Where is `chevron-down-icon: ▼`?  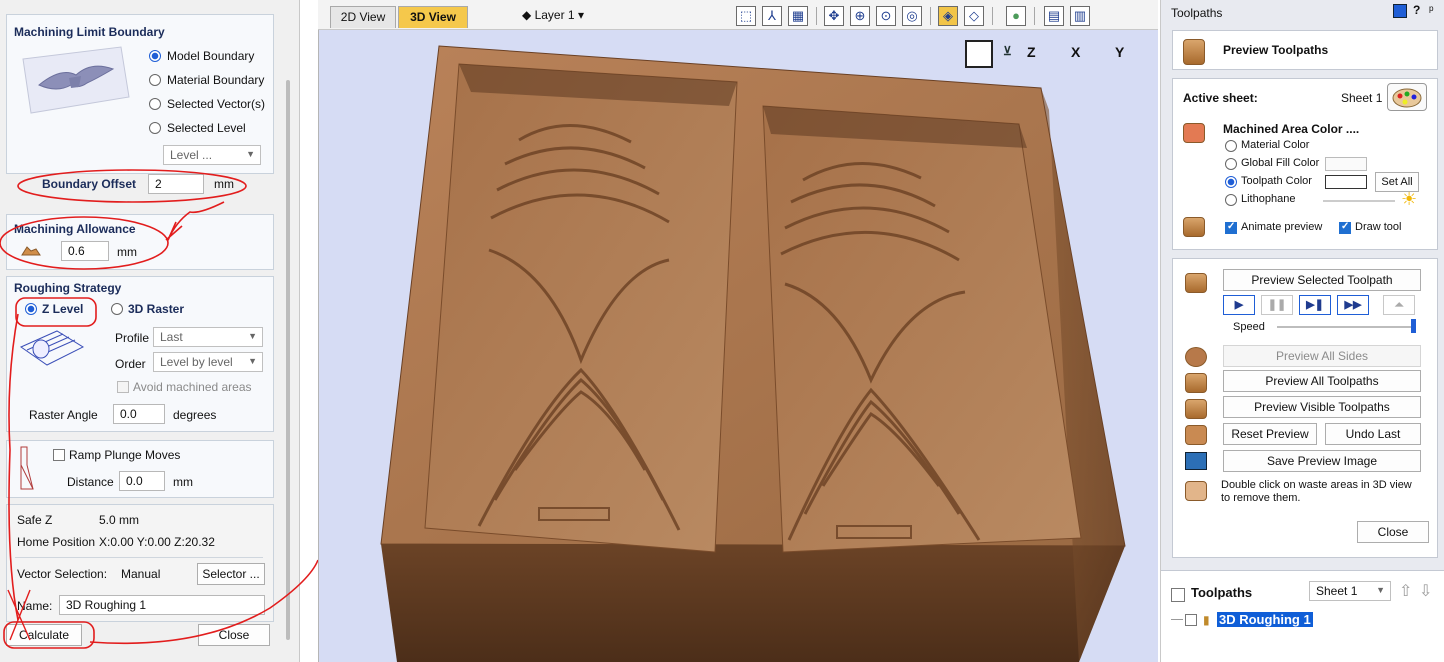
chevron-down-icon: ▼ is located at coordinates (1380, 590).